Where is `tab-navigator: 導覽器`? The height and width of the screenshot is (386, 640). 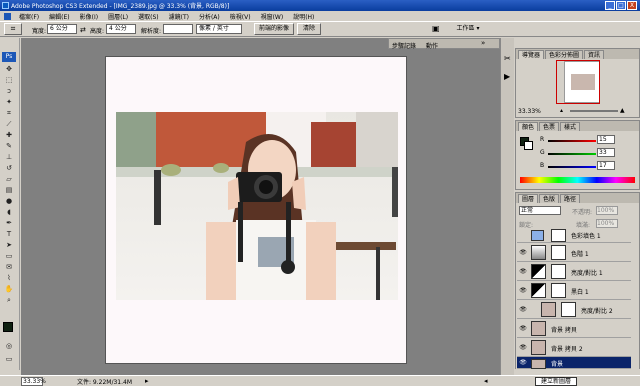
tab-navigator: 導覽器 is located at coordinates (531, 54).